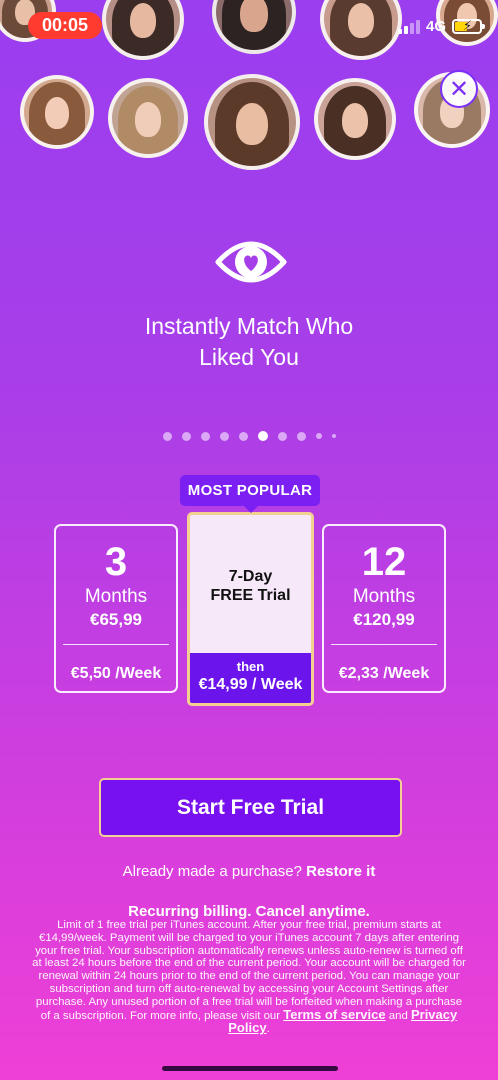 This screenshot has width=498, height=1080. Describe the element at coordinates (384, 619) in the screenshot. I see `plan-12-months-price: €120,99` at that location.